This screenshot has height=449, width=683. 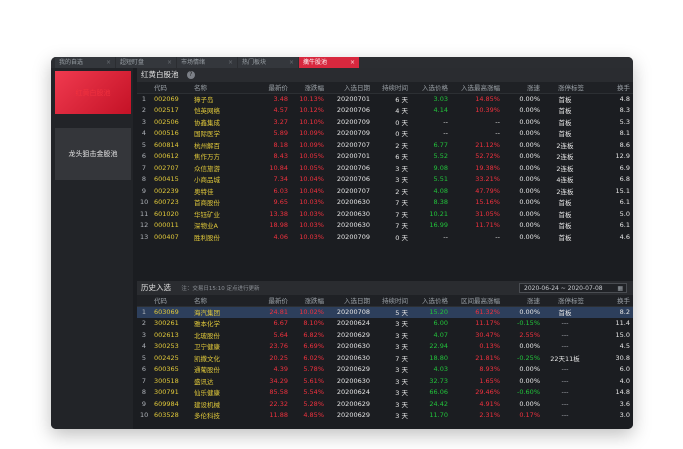 What do you see at coordinates (477, 301) in the screenshot?
I see `column-header-max-change: 区间最高涨幅` at bounding box center [477, 301].